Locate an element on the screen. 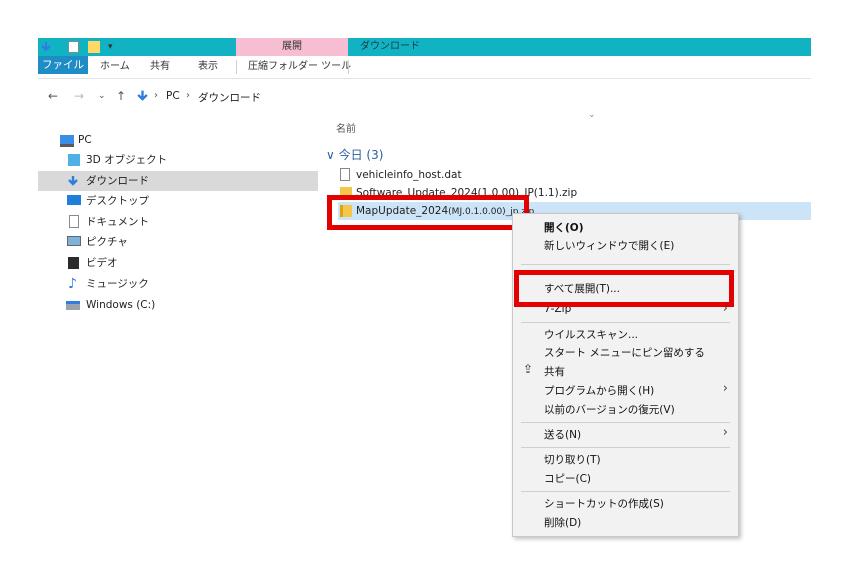 Image resolution: width=850 pixels, height=570 pixels. menu-item-share: 共有 is located at coordinates (554, 372).